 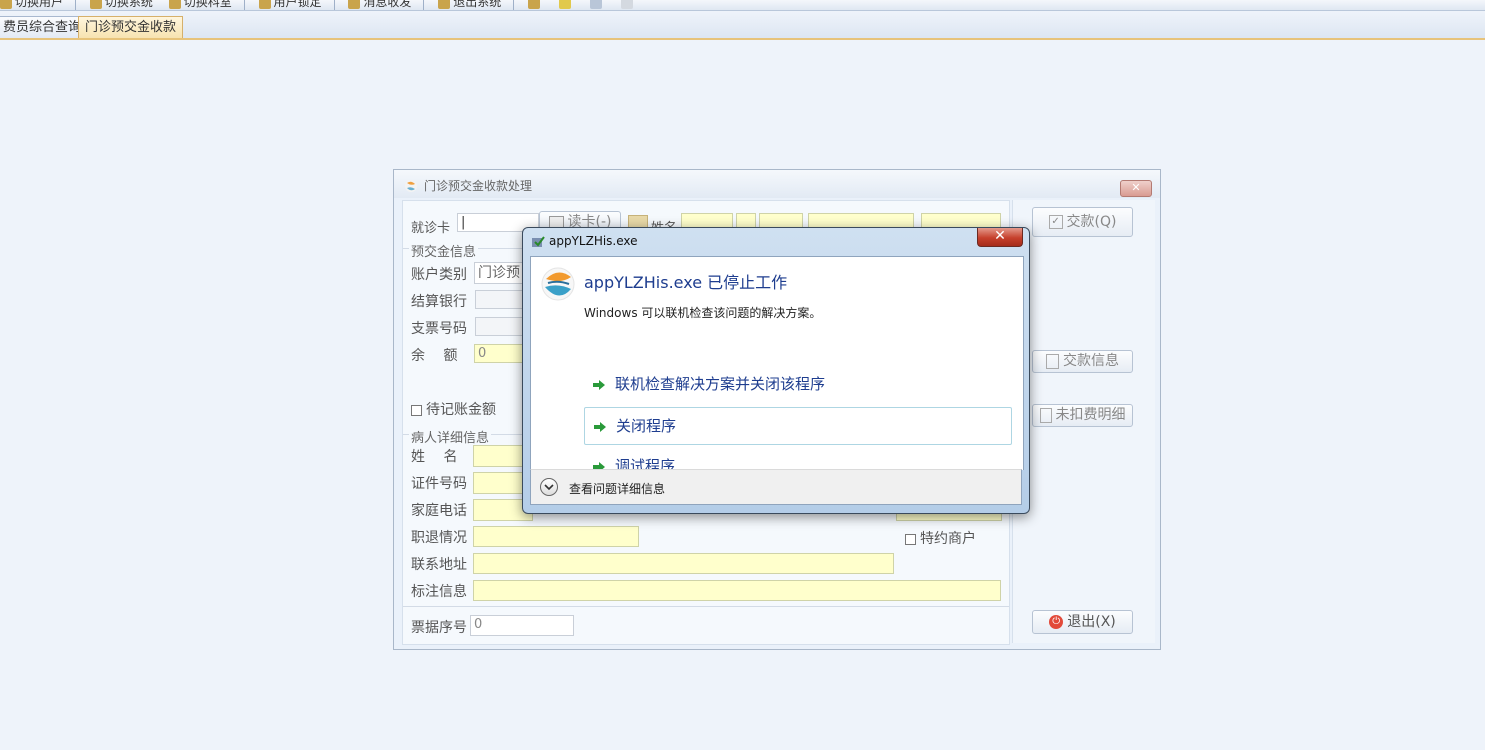 What do you see at coordinates (453, 409) in the screenshot?
I see `pending-amount: 待记账金额` at bounding box center [453, 409].